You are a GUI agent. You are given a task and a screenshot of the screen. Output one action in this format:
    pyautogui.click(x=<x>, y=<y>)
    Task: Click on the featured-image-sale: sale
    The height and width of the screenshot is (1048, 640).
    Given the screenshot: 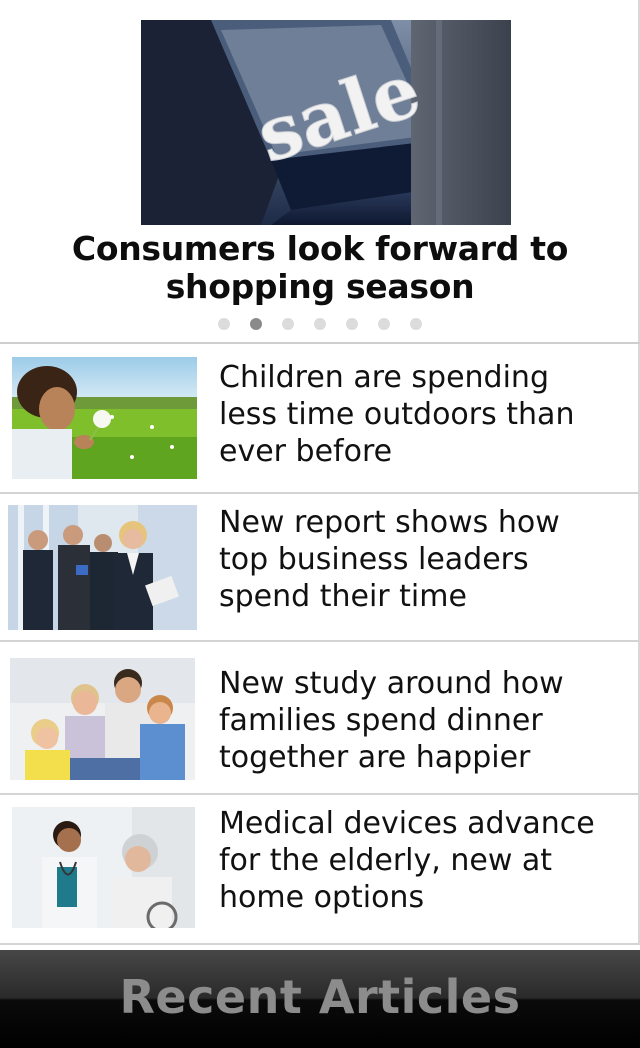 What is the action you would take?
    pyautogui.click(x=326, y=122)
    